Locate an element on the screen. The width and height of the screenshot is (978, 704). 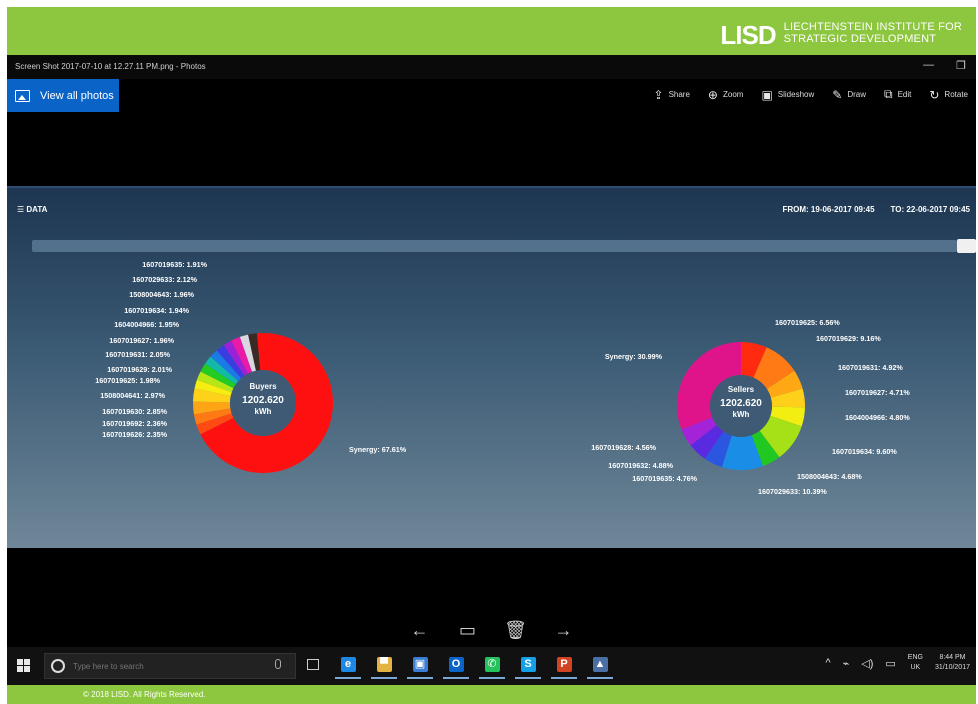
edge-icon: e is located at coordinates (348, 665).